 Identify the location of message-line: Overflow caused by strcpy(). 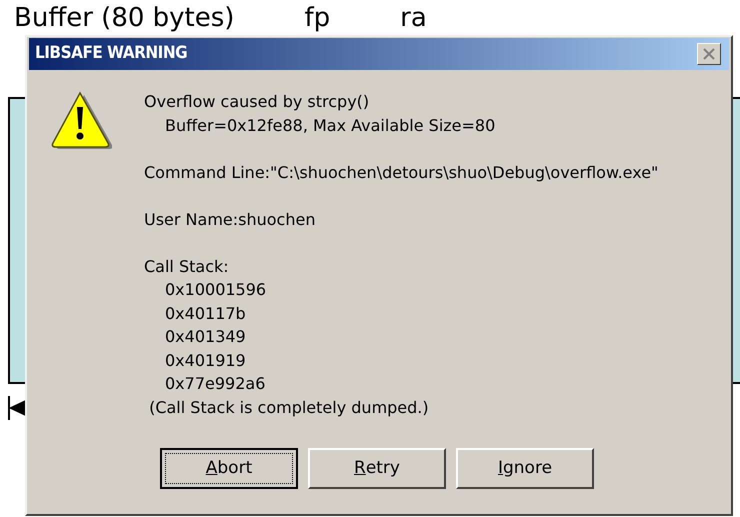
(257, 102).